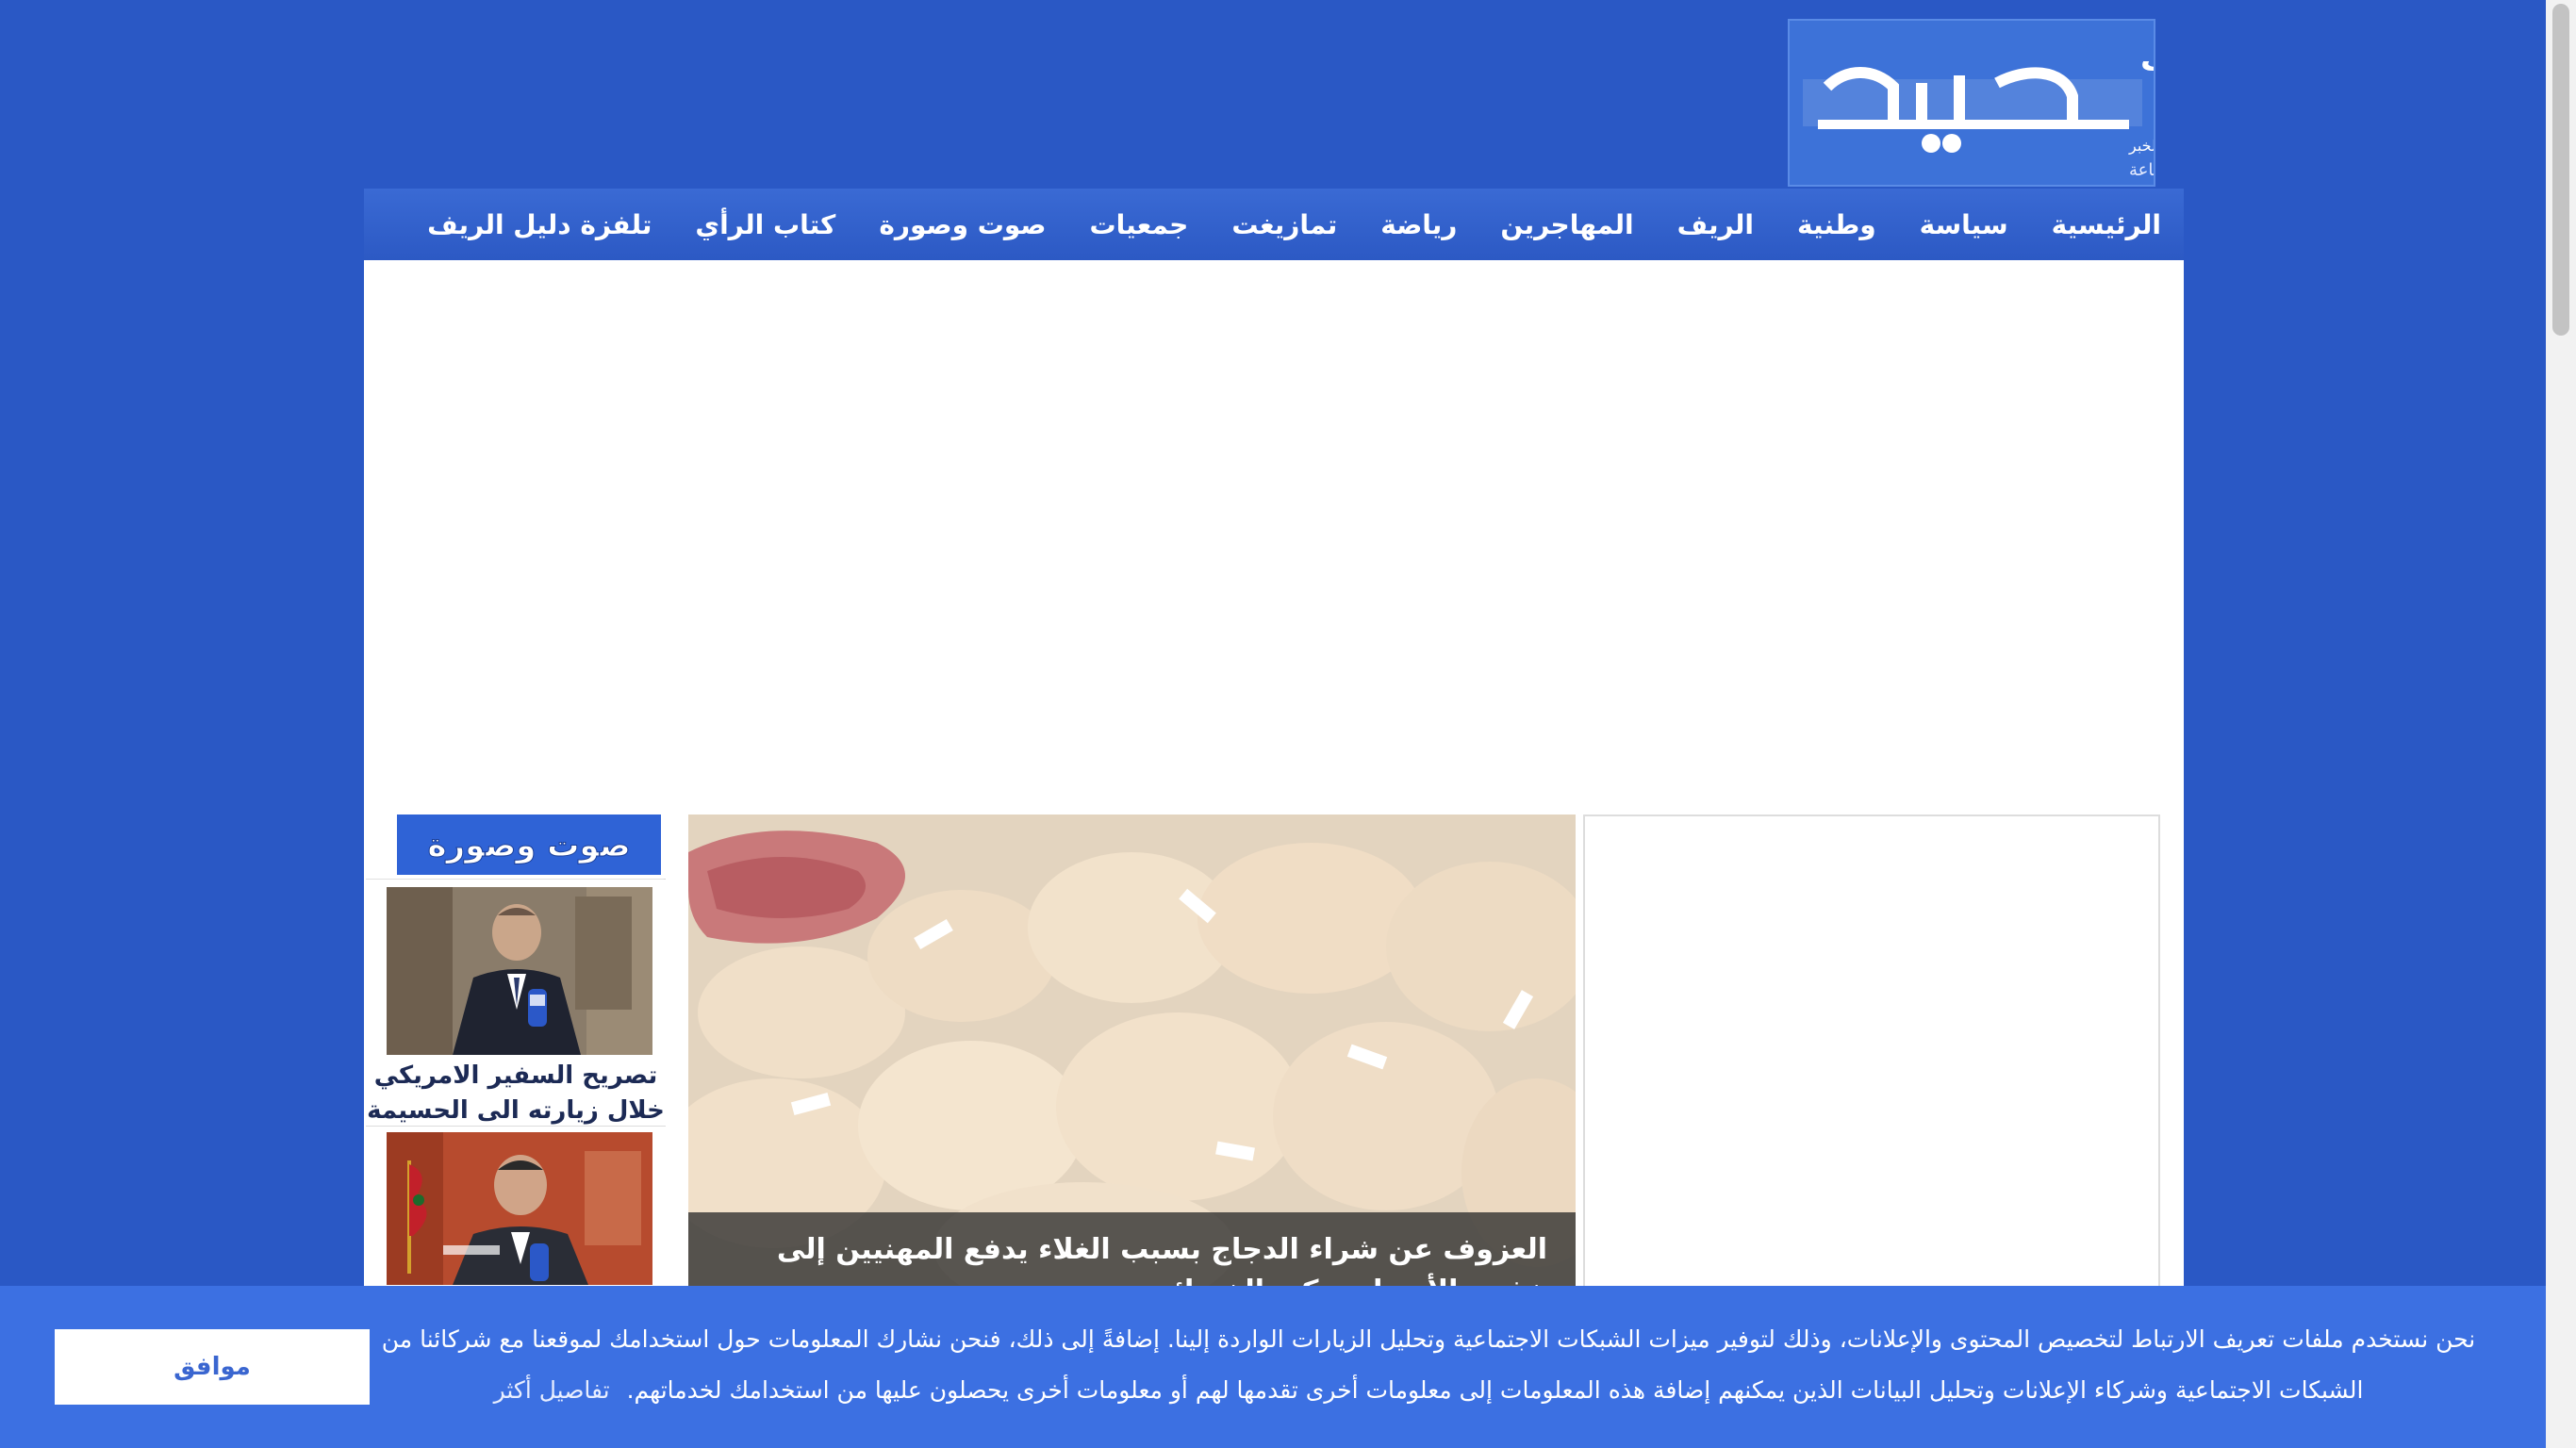 This screenshot has width=2576, height=1448. What do you see at coordinates (1715, 224) in the screenshot?
I see `nav-item-rif: الريف` at bounding box center [1715, 224].